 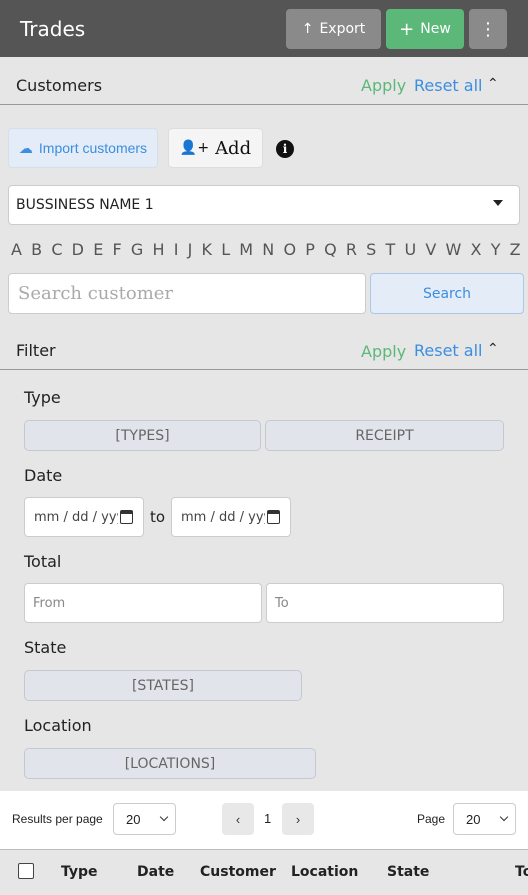 What do you see at coordinates (268, 818) in the screenshot?
I see `current-page-number: 1` at bounding box center [268, 818].